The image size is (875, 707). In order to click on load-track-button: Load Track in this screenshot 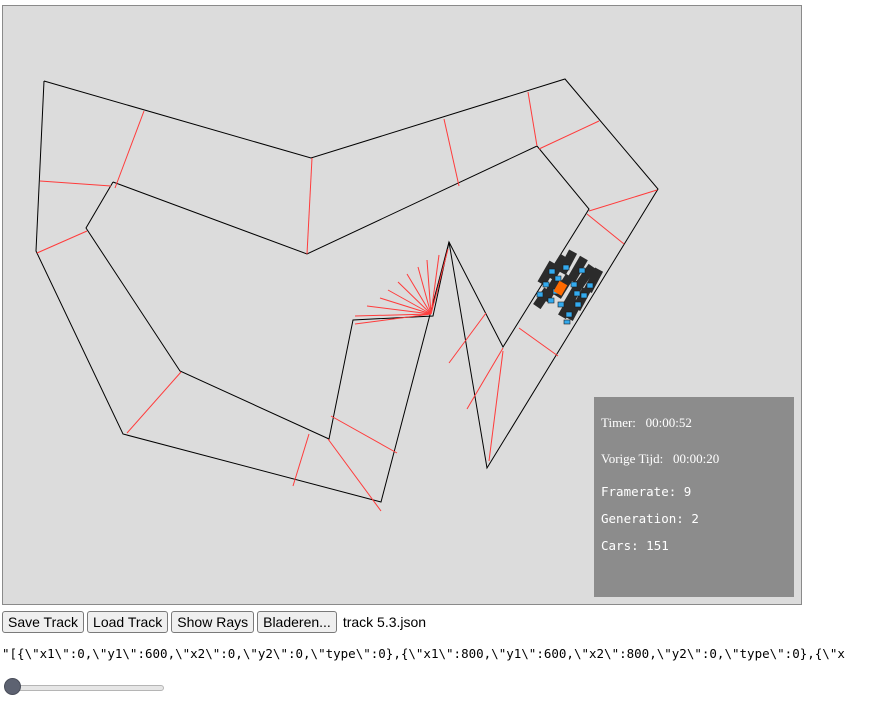, I will do `click(128, 622)`.